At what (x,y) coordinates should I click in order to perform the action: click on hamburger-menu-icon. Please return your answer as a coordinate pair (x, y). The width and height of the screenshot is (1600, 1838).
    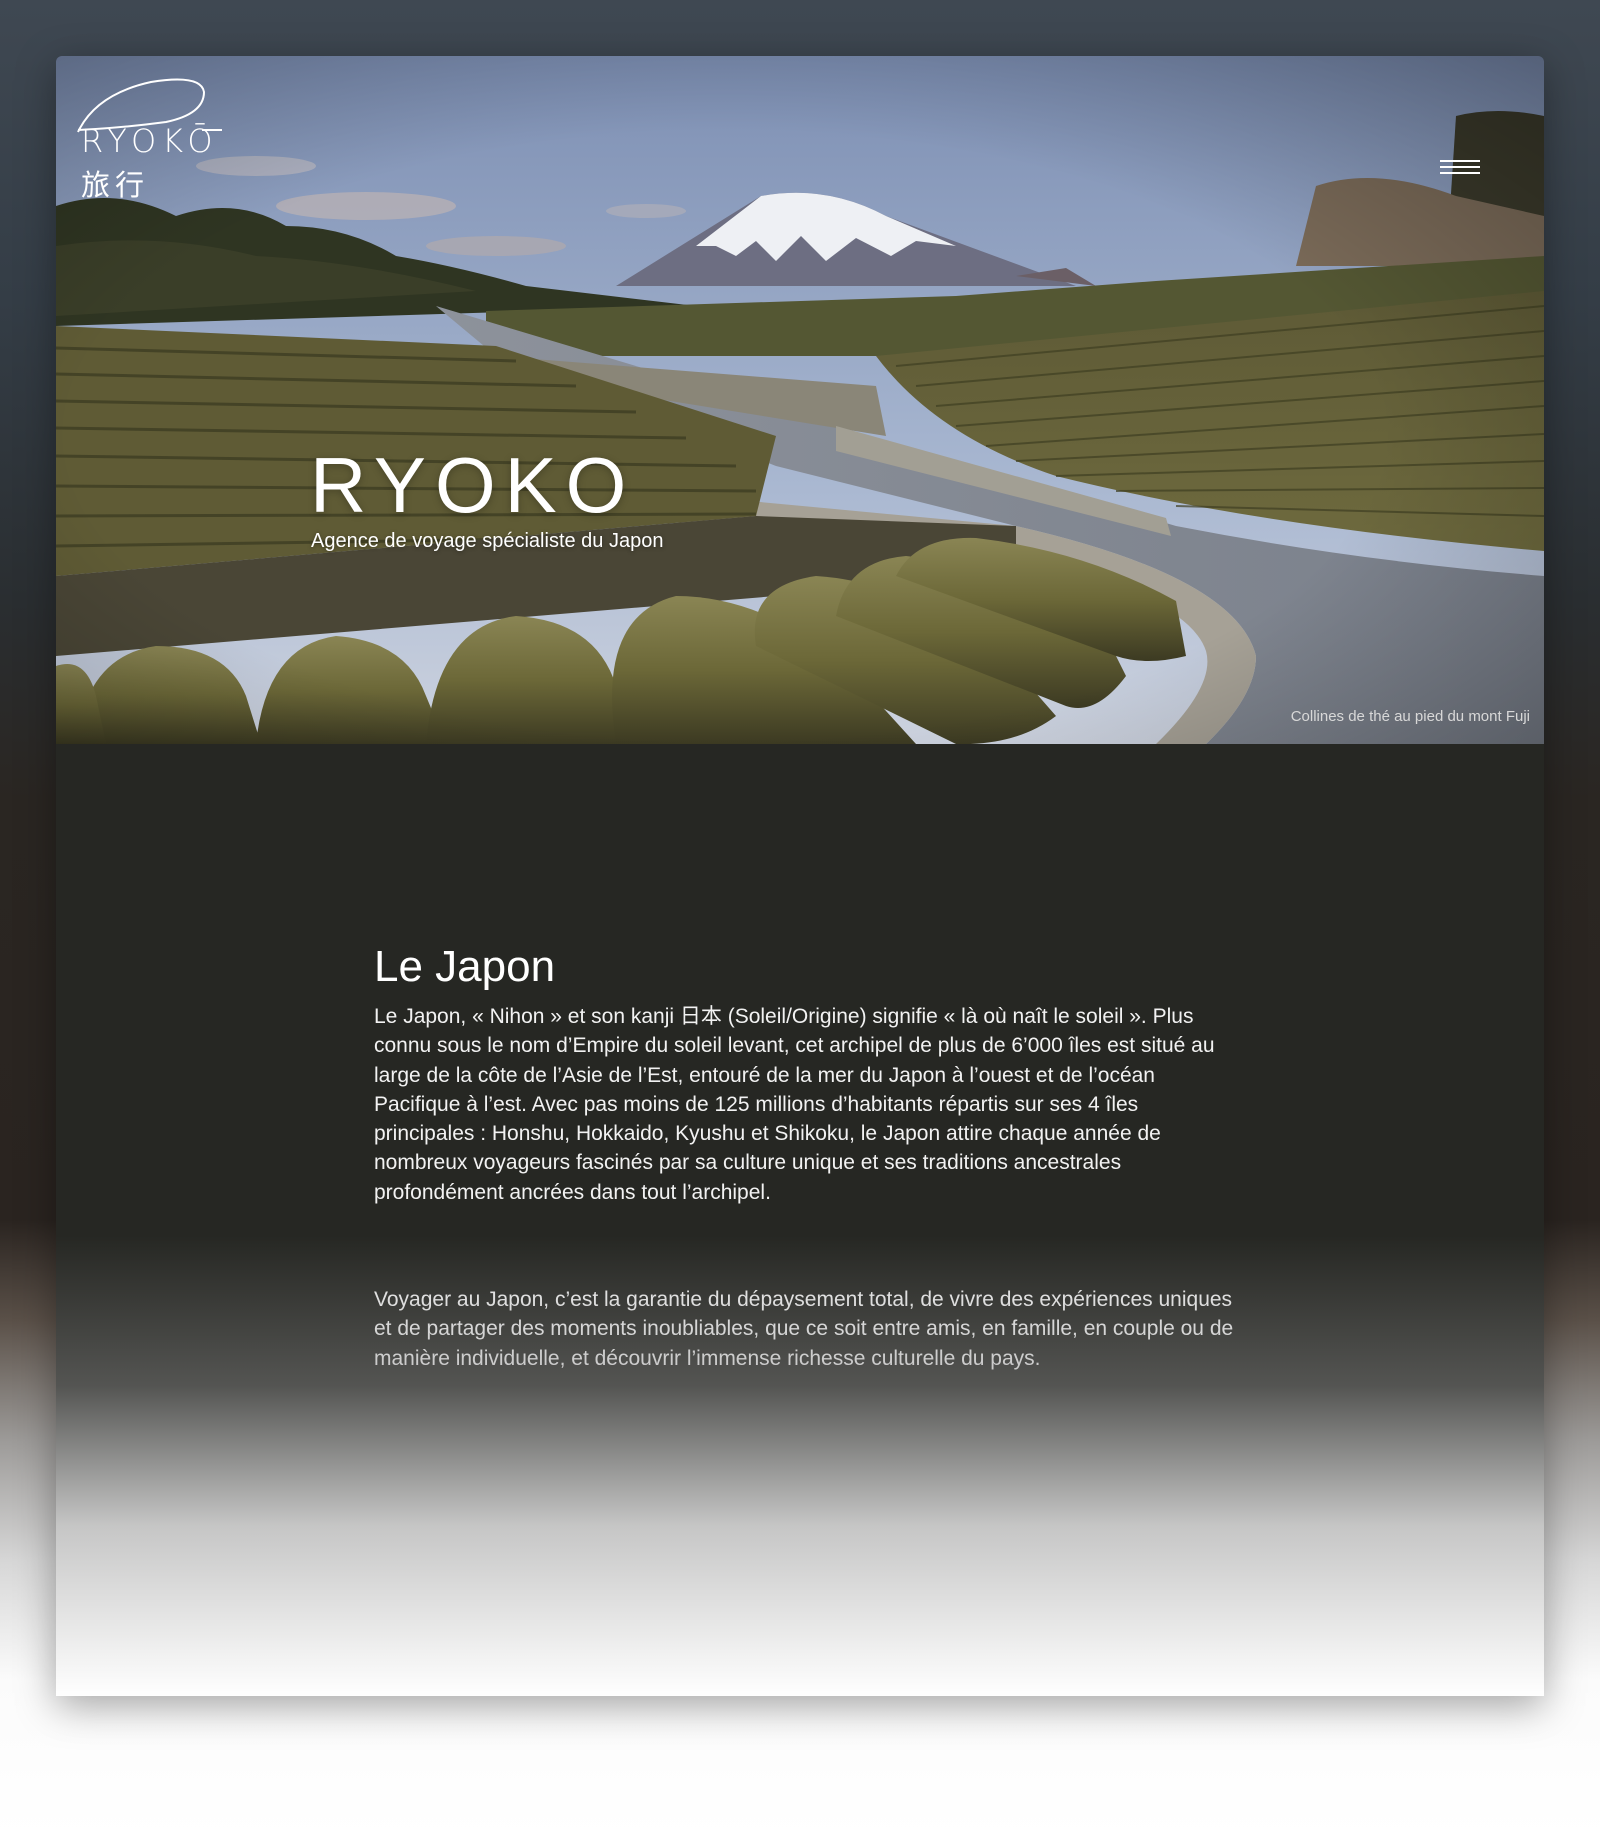
    Looking at the image, I should click on (1460, 170).